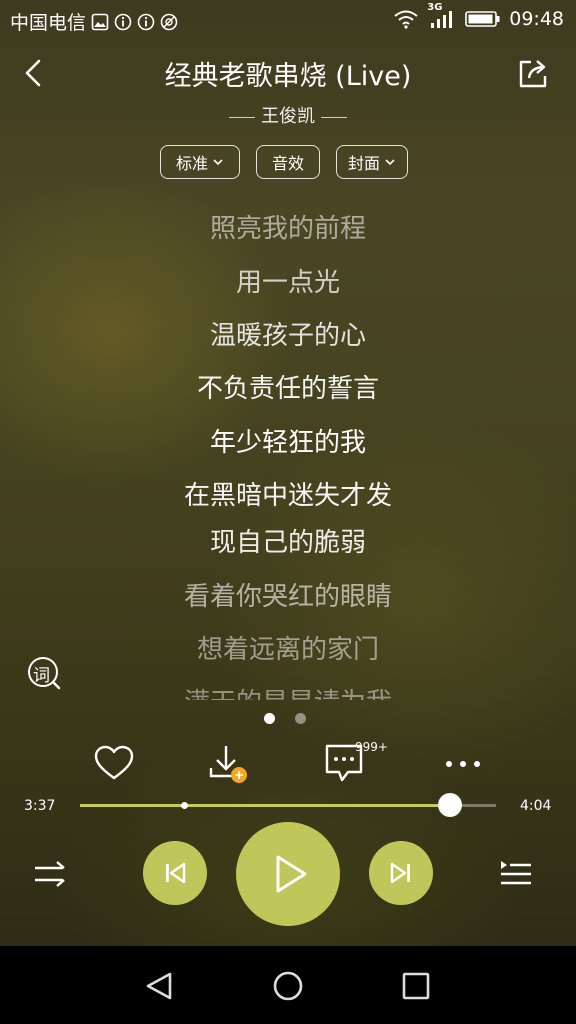 This screenshot has width=576, height=1024. What do you see at coordinates (191, 163) in the screenshot?
I see `quality-chip-label: 标准` at bounding box center [191, 163].